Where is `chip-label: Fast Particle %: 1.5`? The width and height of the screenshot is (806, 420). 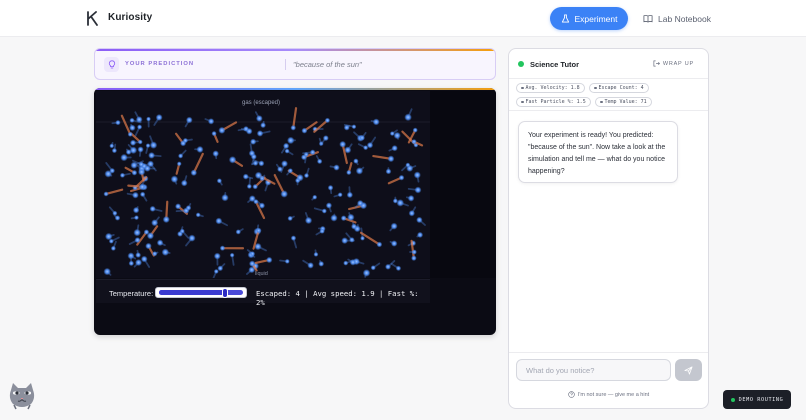
chip-label: Fast Particle %: 1.5 is located at coordinates (555, 102).